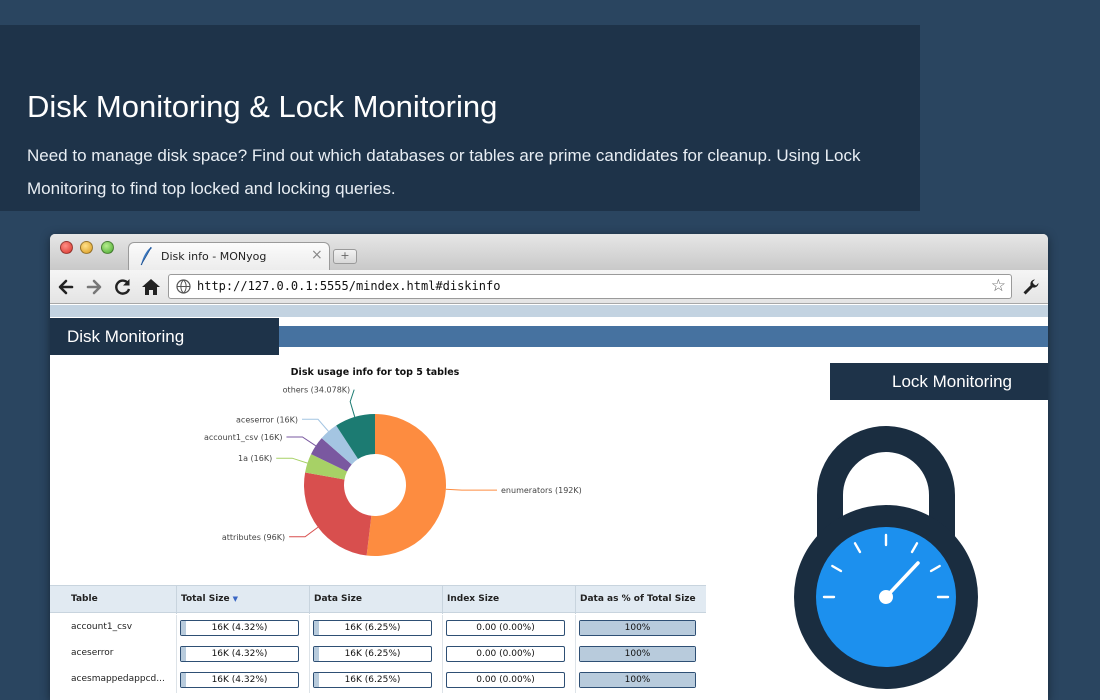  What do you see at coordinates (86, 247) in the screenshot?
I see `minimize-window-button` at bounding box center [86, 247].